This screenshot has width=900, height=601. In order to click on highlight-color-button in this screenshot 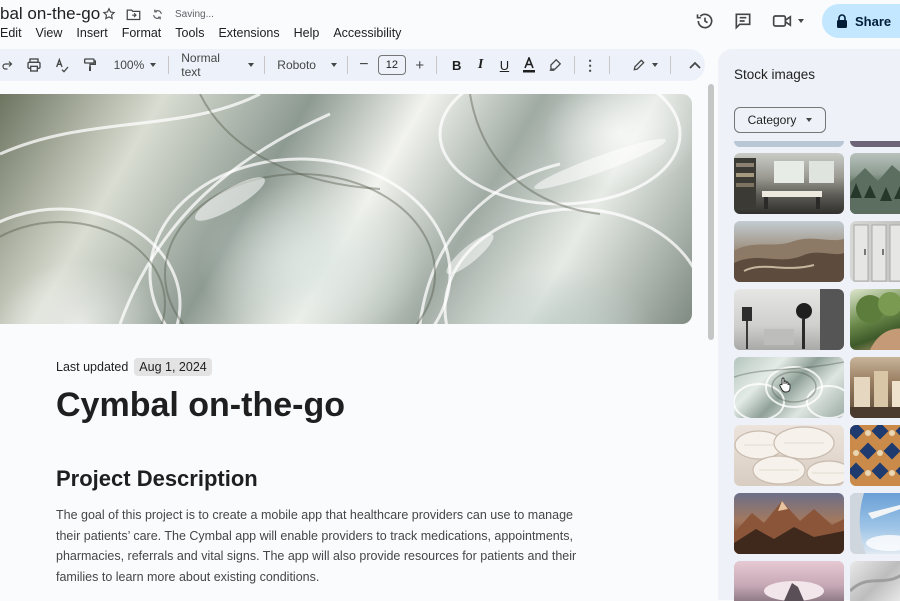, I will do `click(555, 65)`.